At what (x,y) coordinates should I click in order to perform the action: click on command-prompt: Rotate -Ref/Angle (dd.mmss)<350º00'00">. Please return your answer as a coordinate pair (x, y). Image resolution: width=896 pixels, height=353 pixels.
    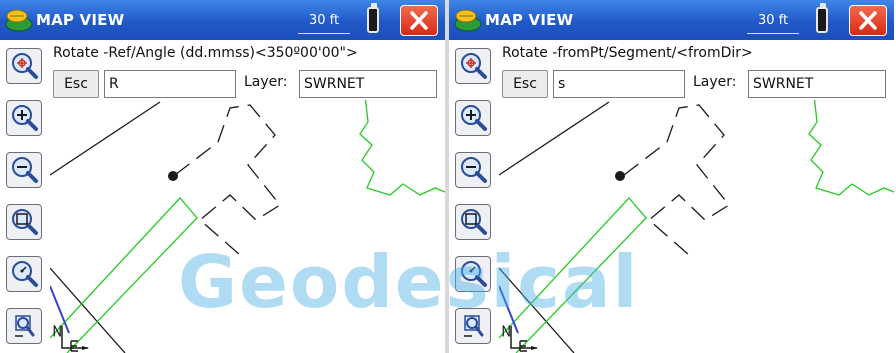
    Looking at the image, I should click on (205, 53).